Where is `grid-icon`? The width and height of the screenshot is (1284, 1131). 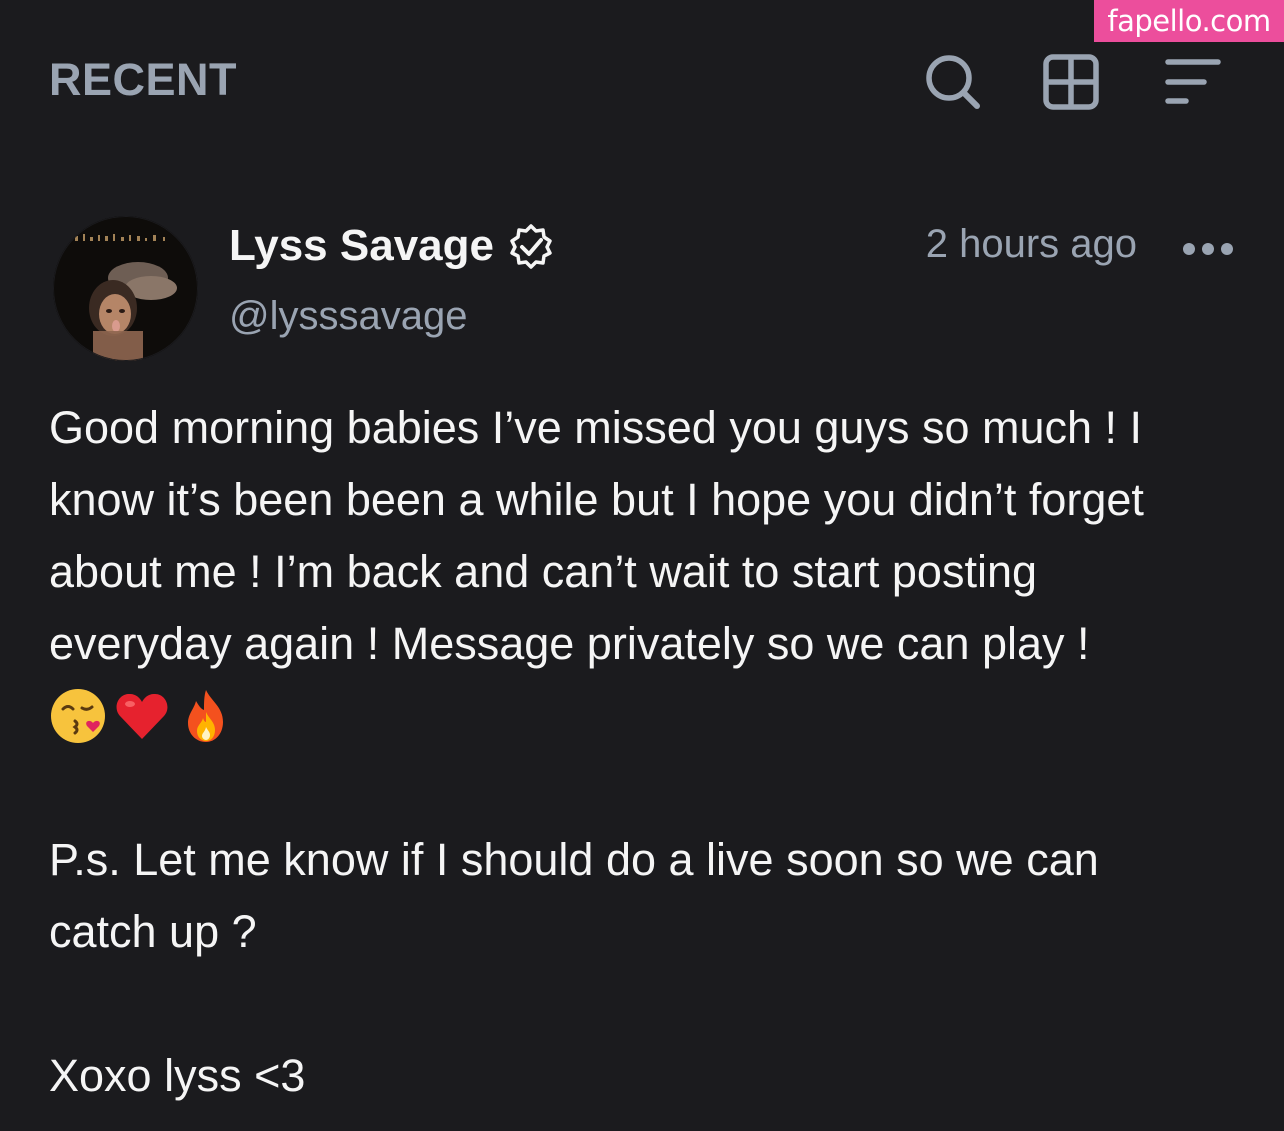
grid-icon is located at coordinates (1071, 82).